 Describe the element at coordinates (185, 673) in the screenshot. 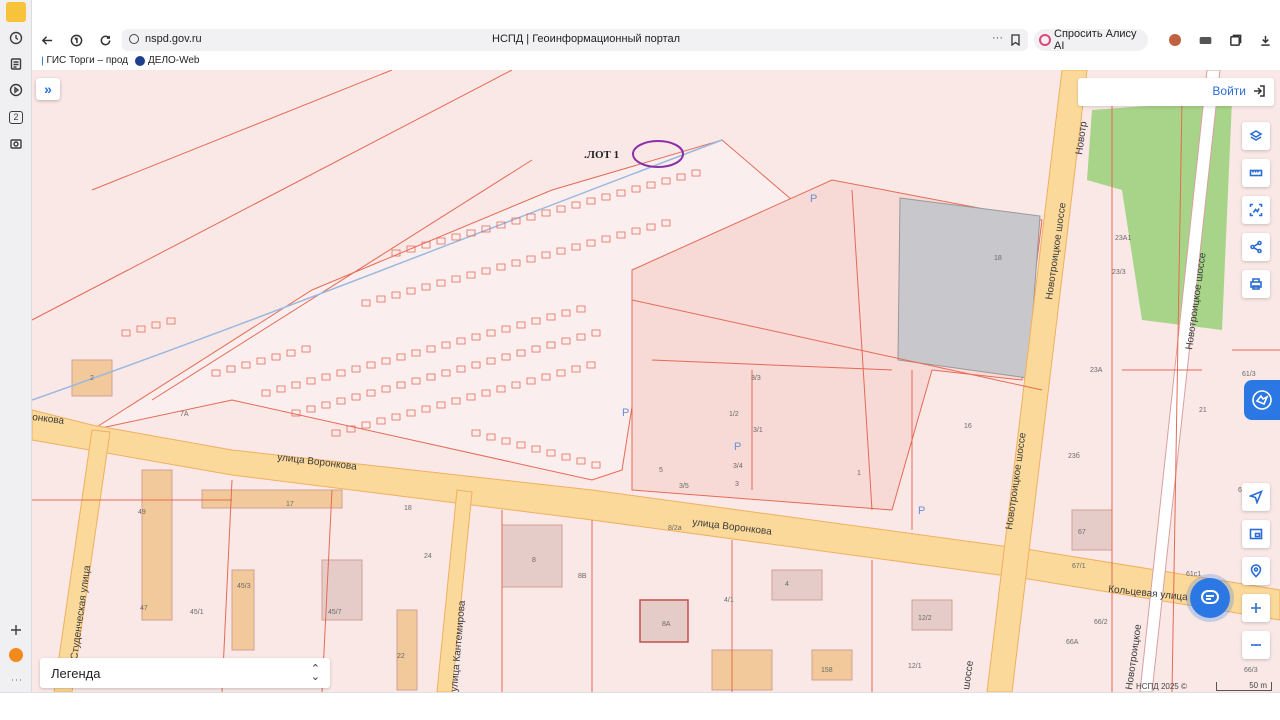

I see `legend-dropdown: Легенда ⌃ ⌄` at that location.